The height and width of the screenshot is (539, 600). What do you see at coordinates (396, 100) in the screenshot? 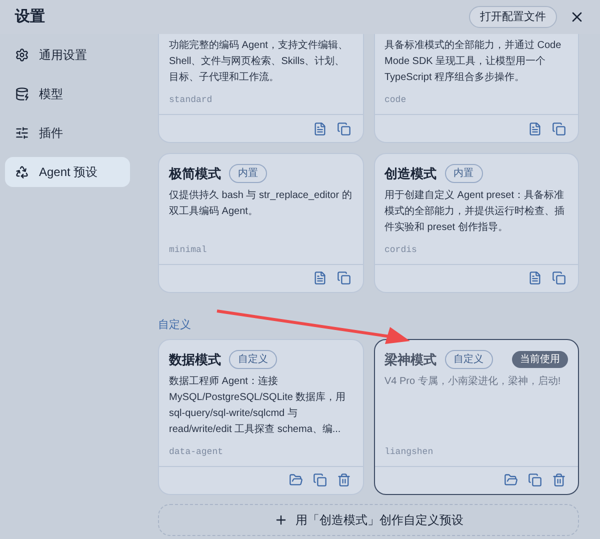
I see `preset-id: code` at bounding box center [396, 100].